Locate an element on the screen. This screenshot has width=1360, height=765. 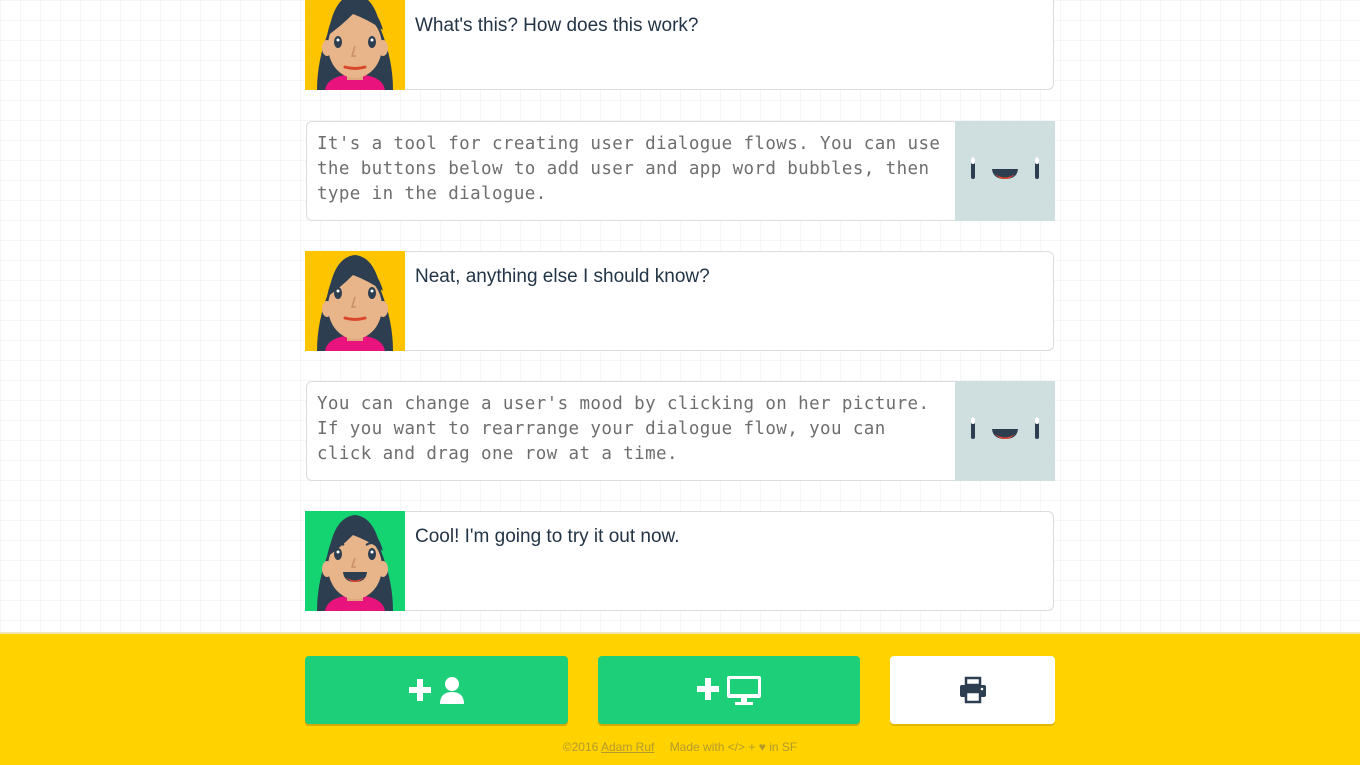
author-link: Adam Ruf is located at coordinates (627, 747).